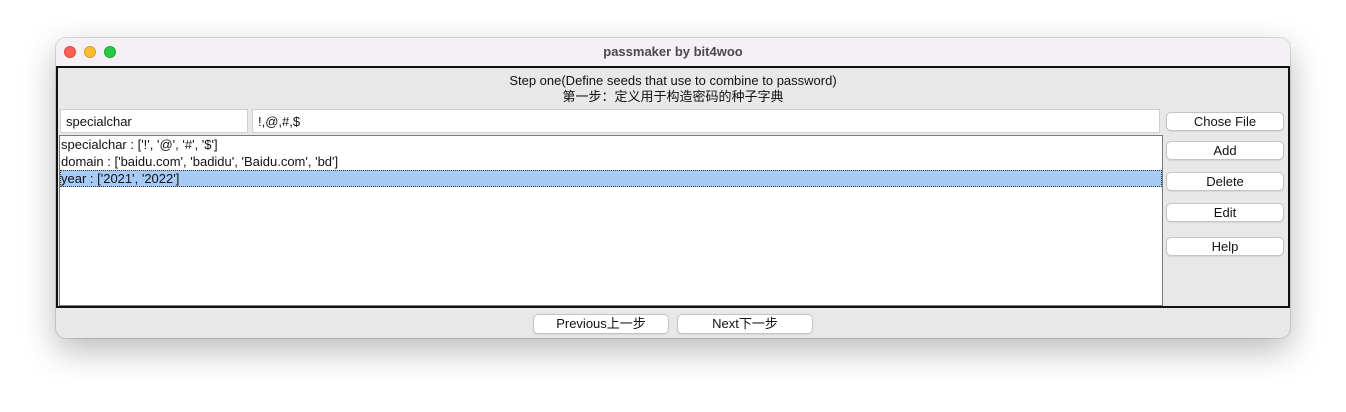 The width and height of the screenshot is (1346, 412). I want to click on add-button: Add, so click(1225, 150).